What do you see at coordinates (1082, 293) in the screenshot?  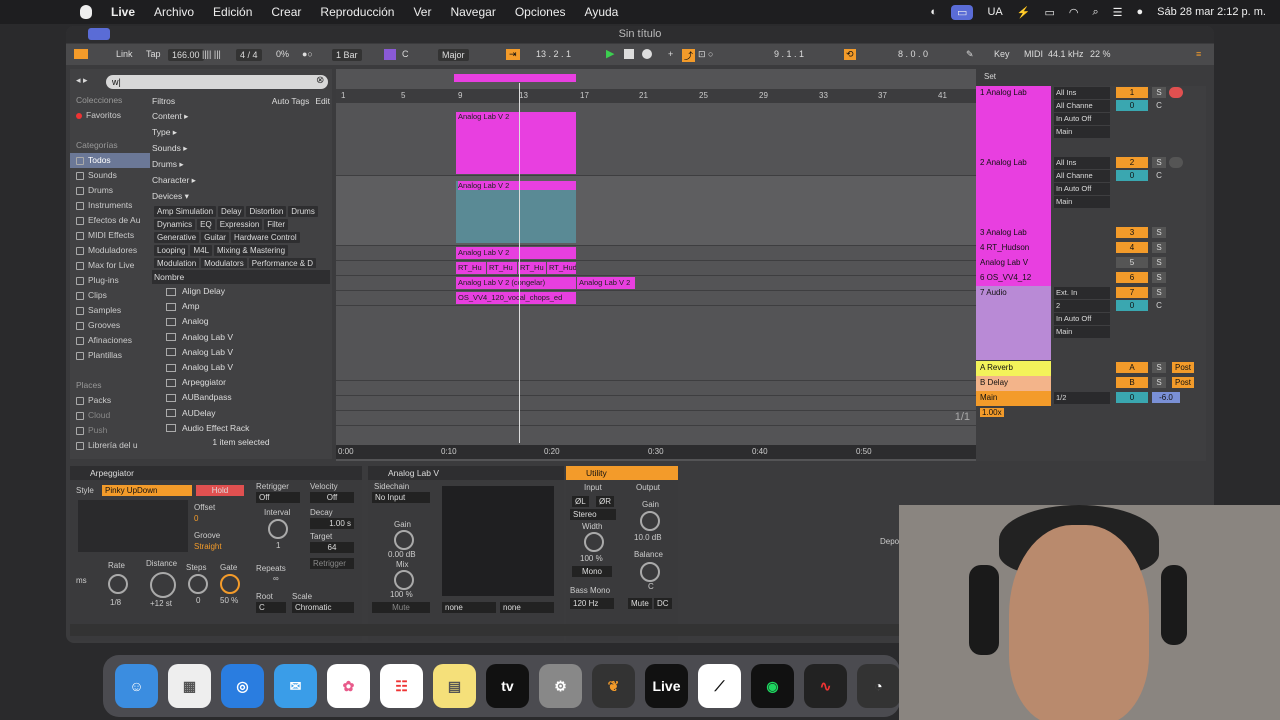 I see `input-type: Ext. In` at bounding box center [1082, 293].